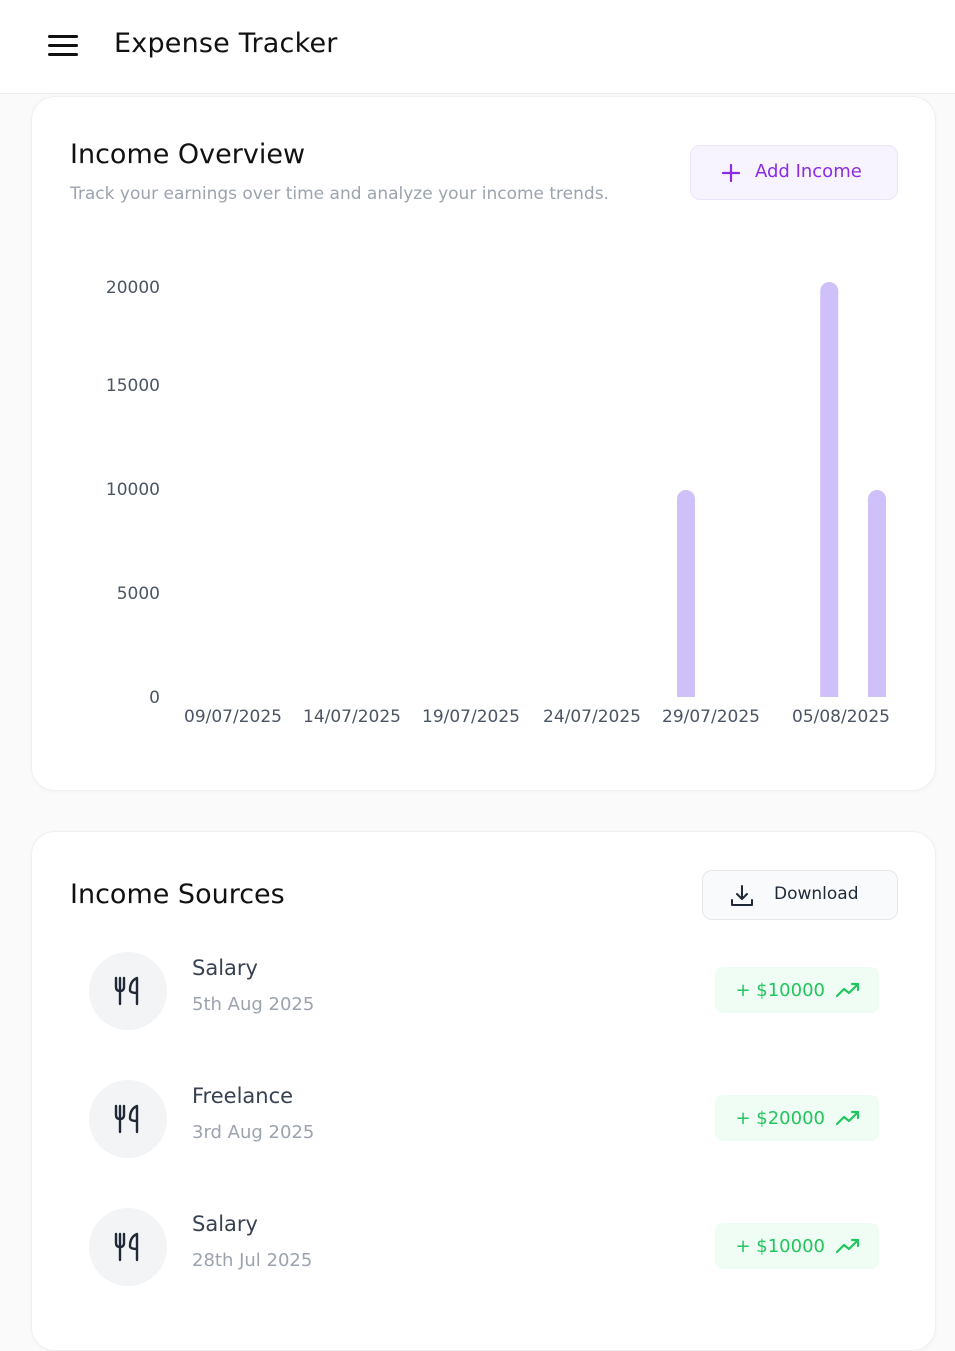 Image resolution: width=955 pixels, height=1351 pixels. I want to click on source-date: 3rd Aug 2025, so click(253, 1132).